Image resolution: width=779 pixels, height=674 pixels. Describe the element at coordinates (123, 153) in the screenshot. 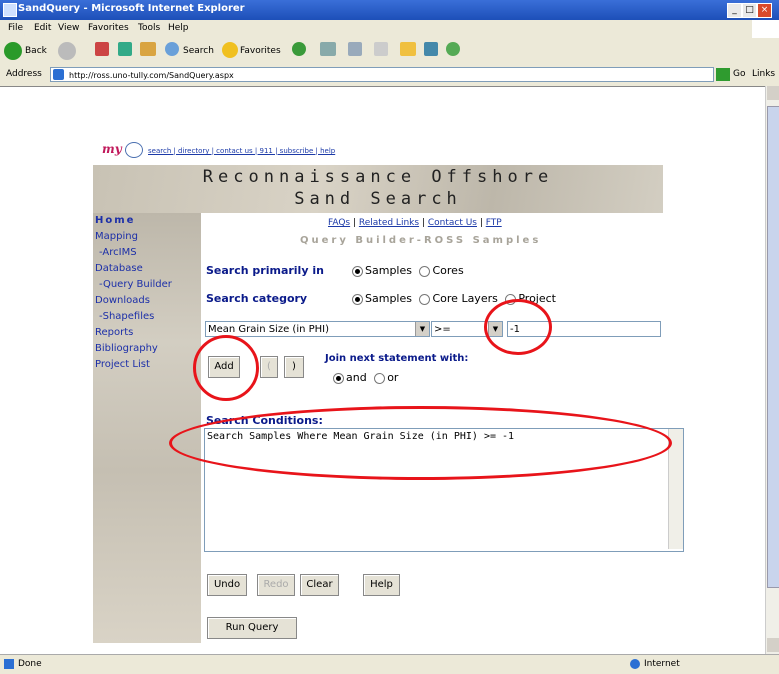

I see `my-logo: my` at that location.